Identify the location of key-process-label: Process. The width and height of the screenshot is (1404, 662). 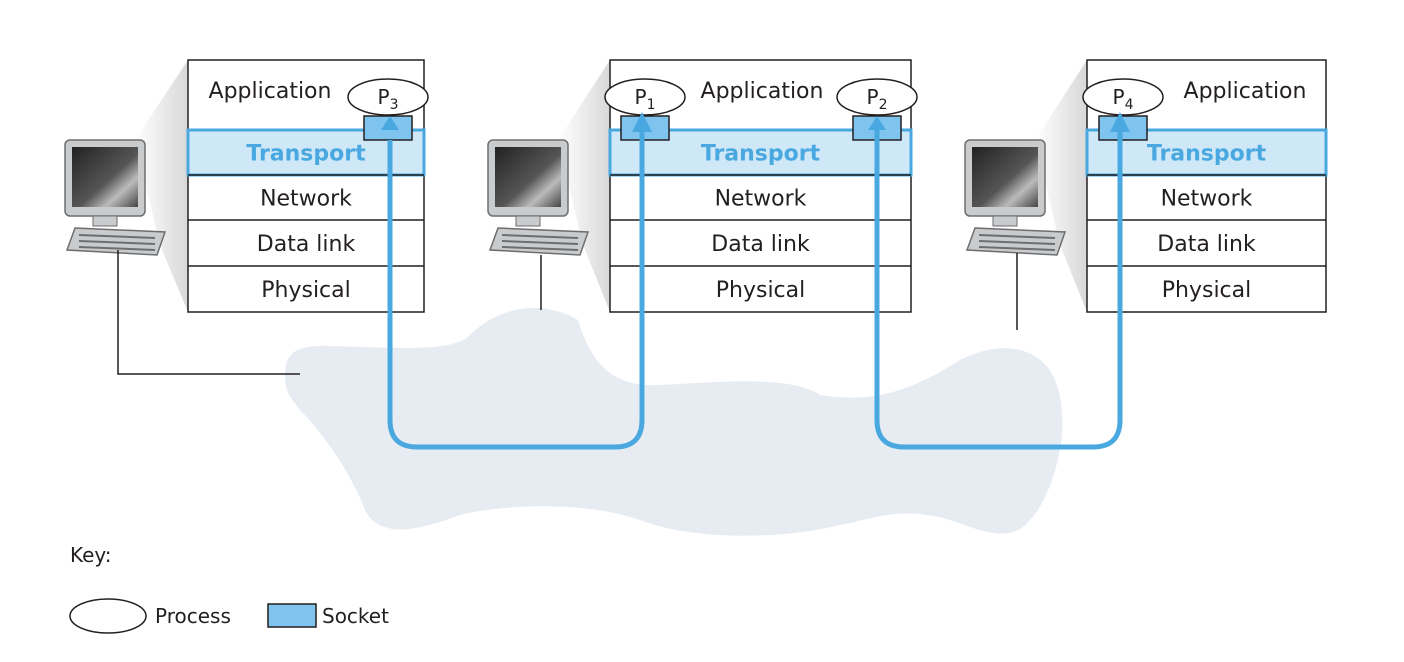
(193, 616).